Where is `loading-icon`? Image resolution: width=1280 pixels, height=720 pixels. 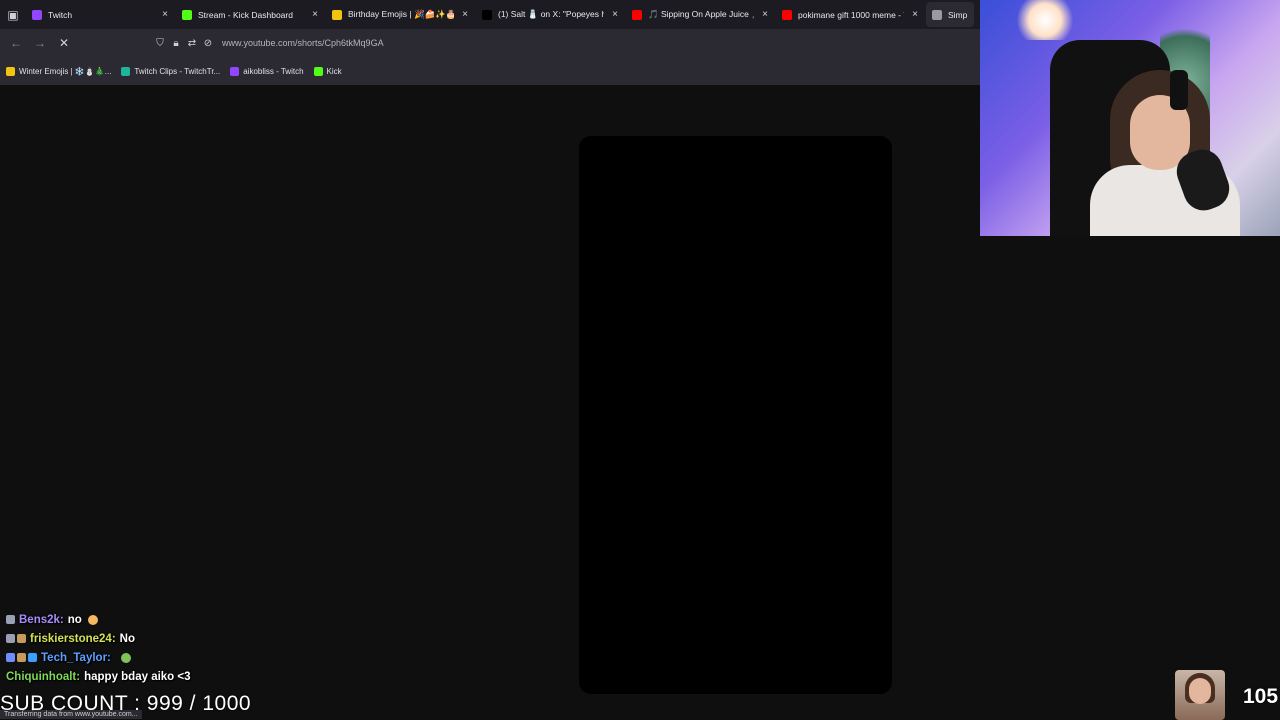 loading-icon is located at coordinates (937, 14).